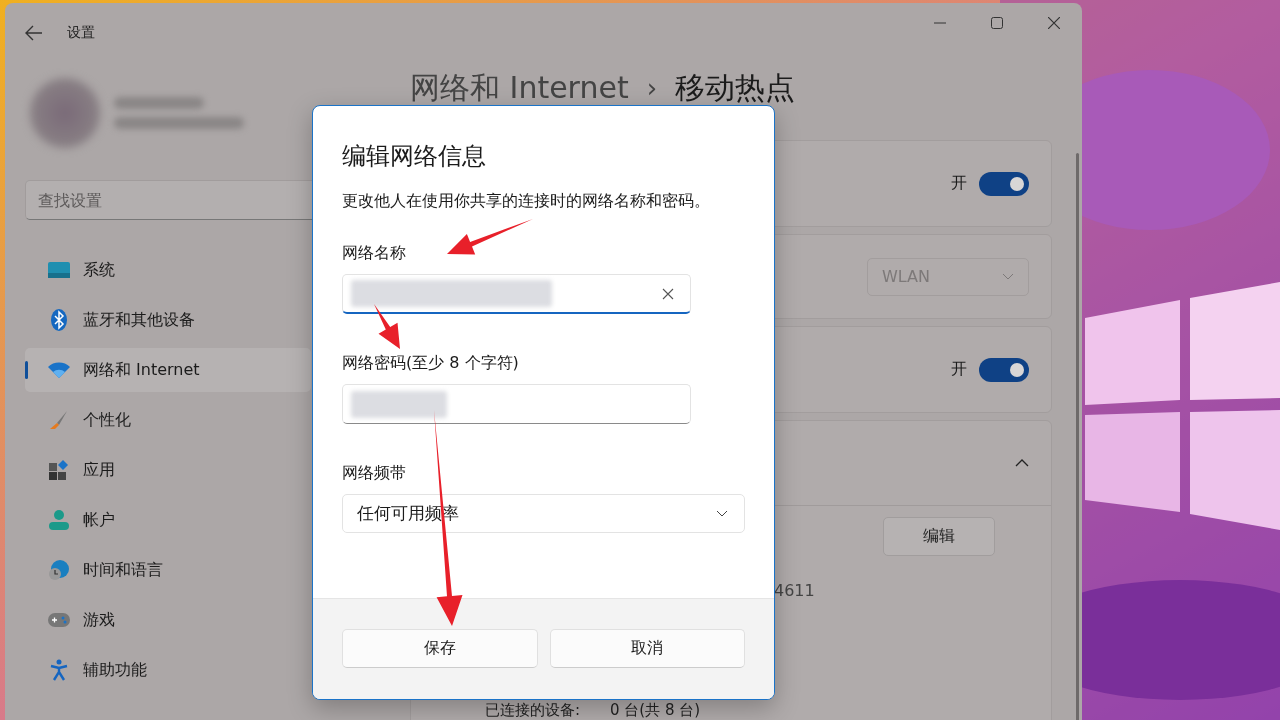  Describe the element at coordinates (59, 320) in the screenshot. I see `bluetooth-icon` at that location.